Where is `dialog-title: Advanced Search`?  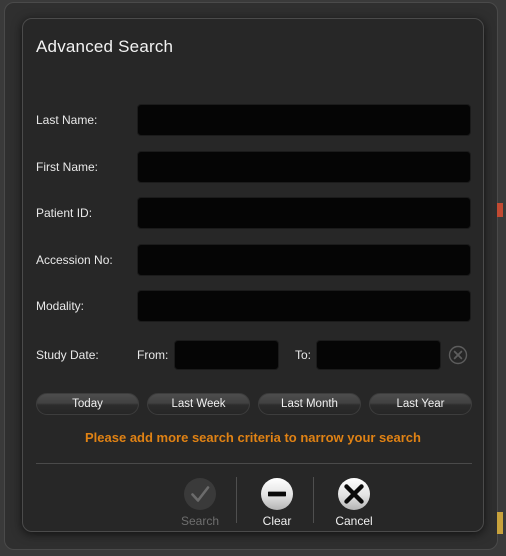
dialog-title: Advanced Search is located at coordinates (105, 46).